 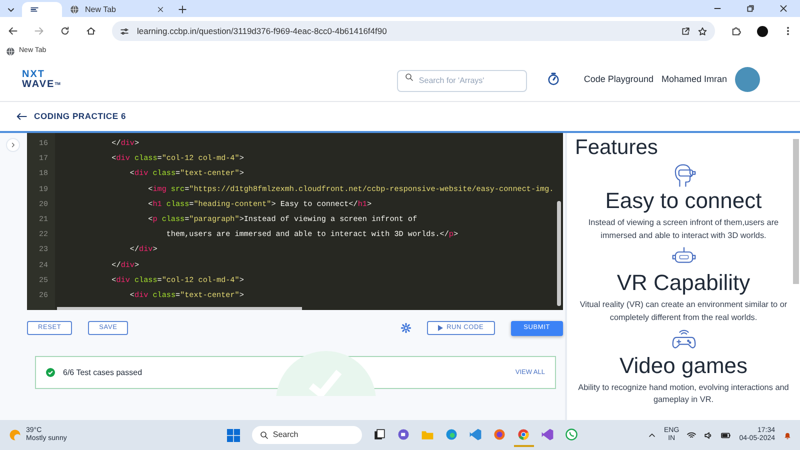 What do you see at coordinates (21, 116) in the screenshot?
I see `back-arrow-icon` at bounding box center [21, 116].